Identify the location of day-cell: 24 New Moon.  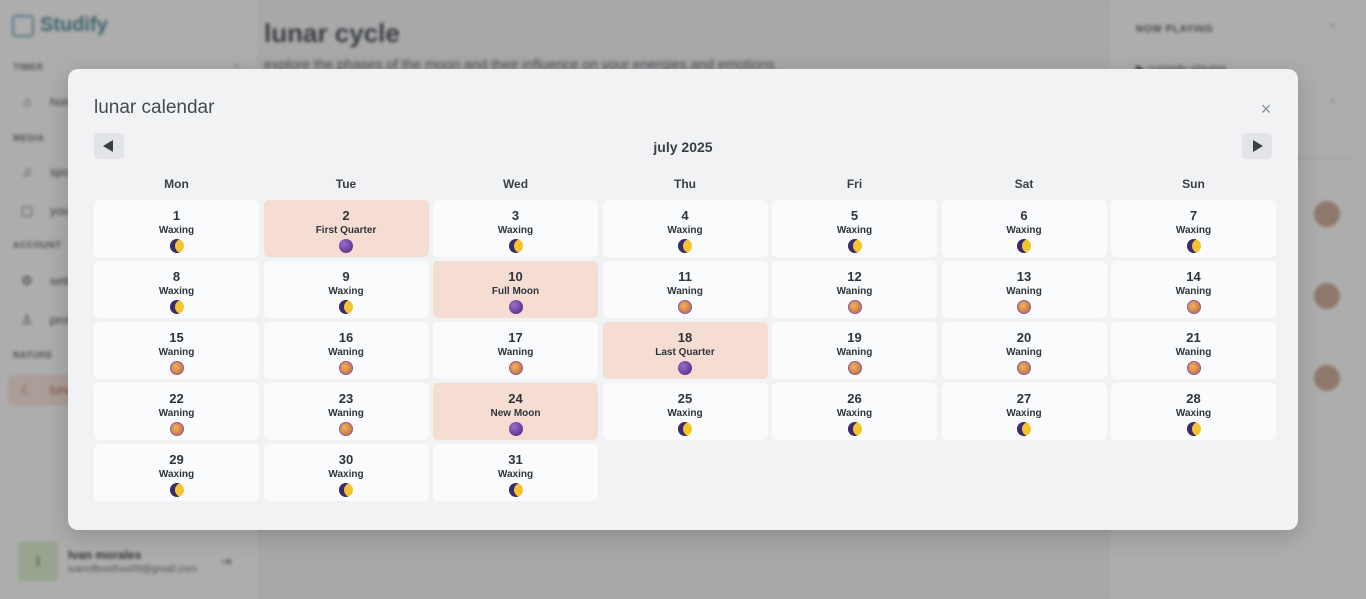
(515, 411).